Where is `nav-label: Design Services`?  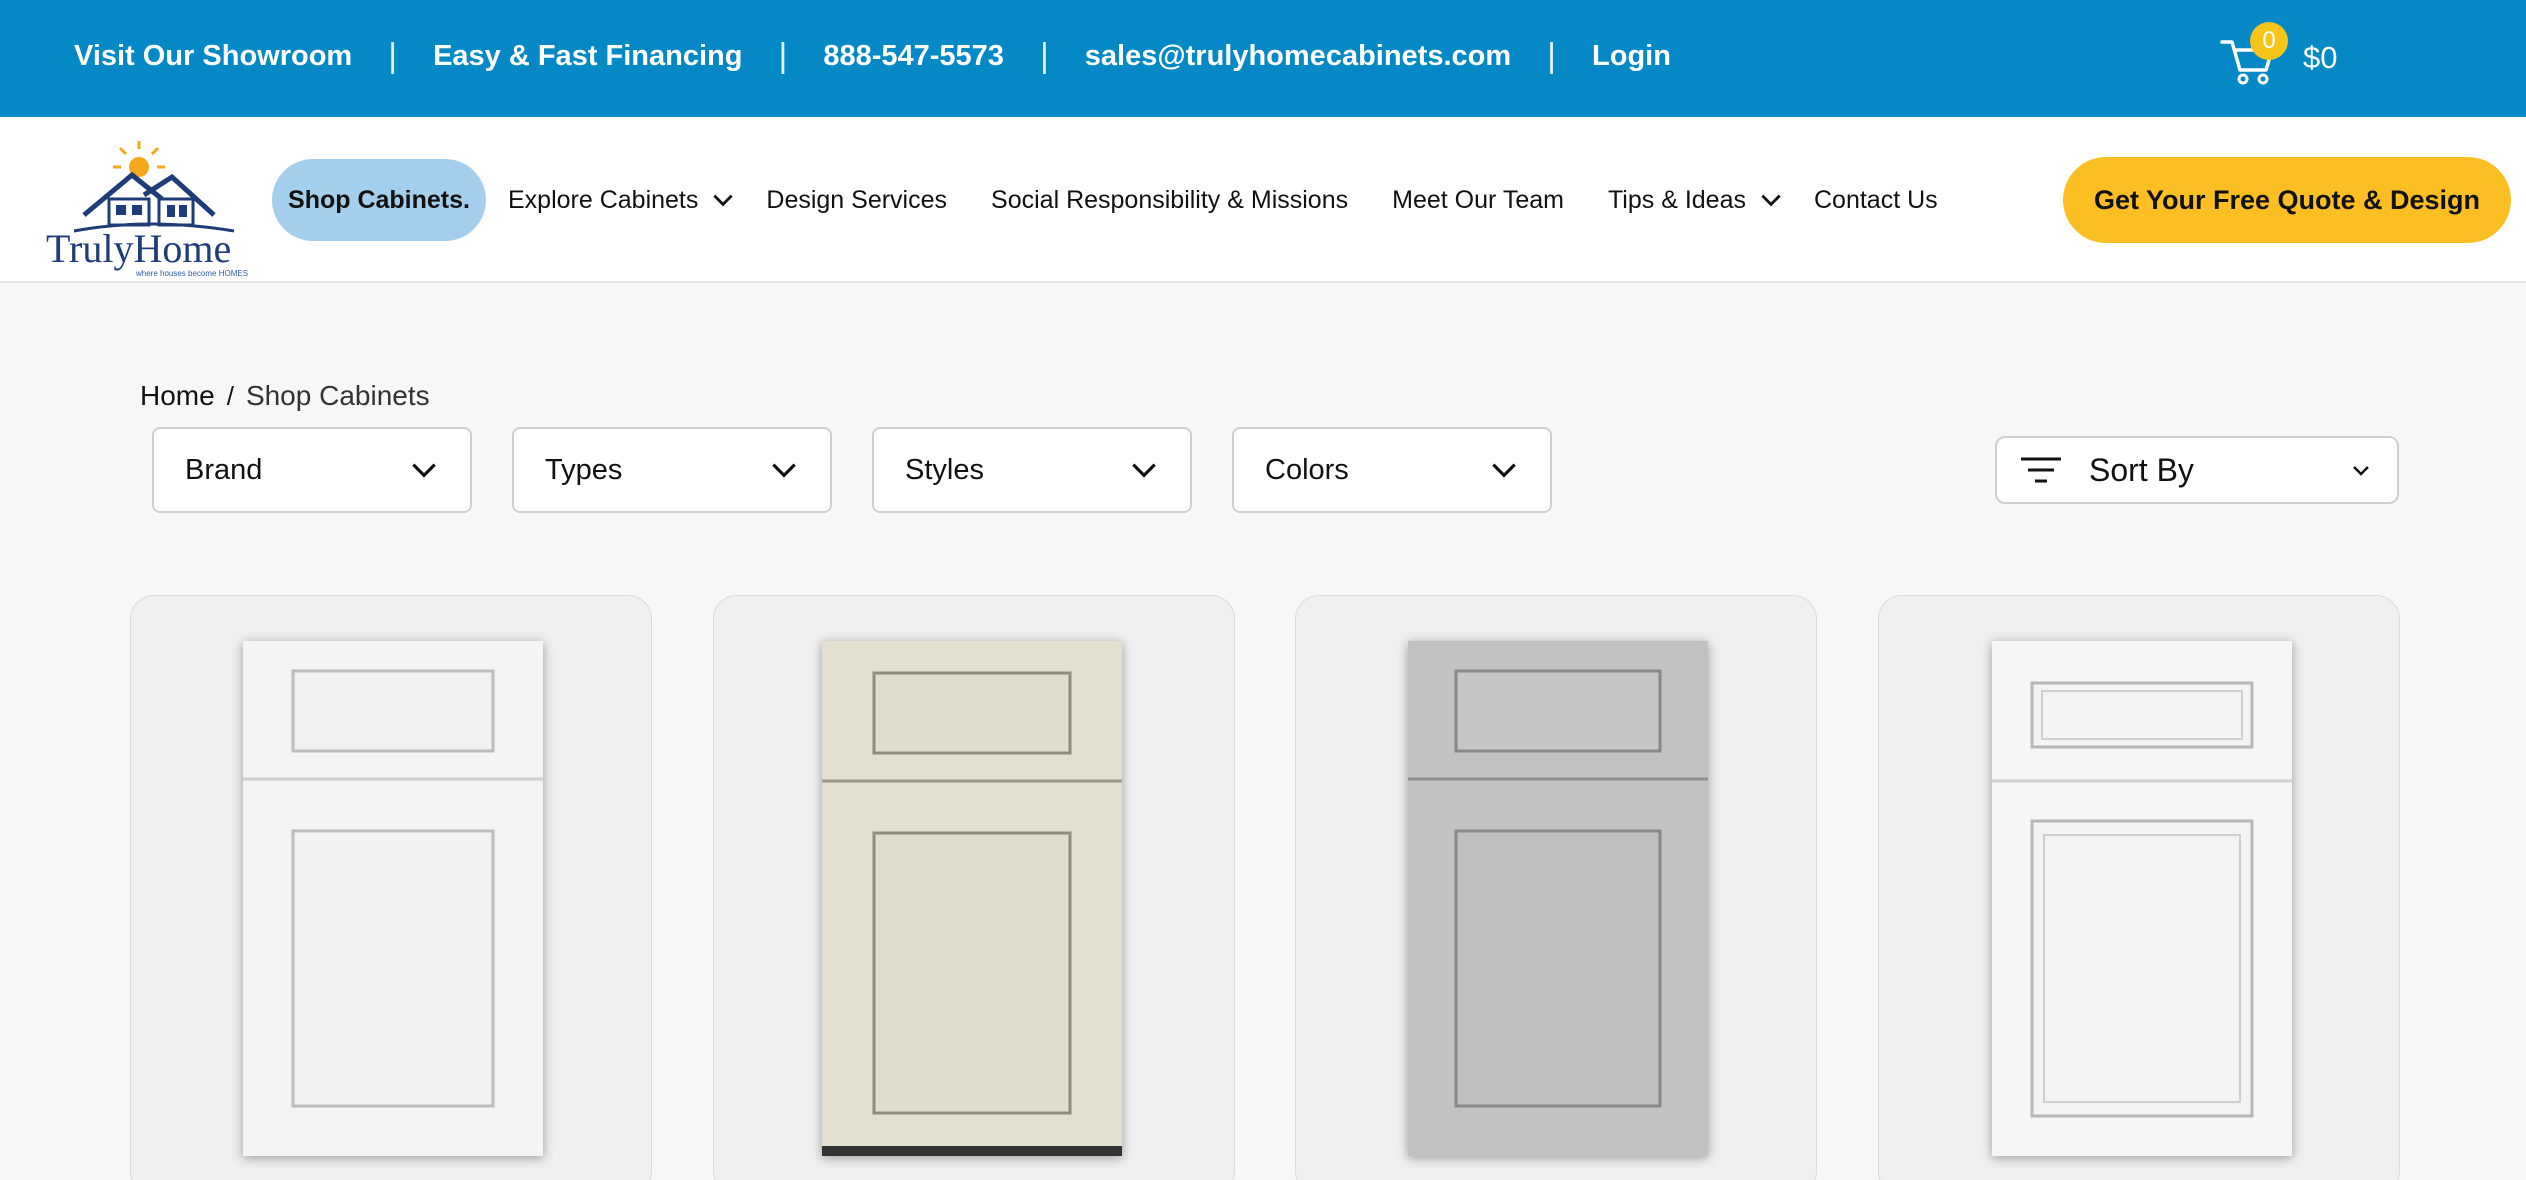 nav-label: Design Services is located at coordinates (857, 199).